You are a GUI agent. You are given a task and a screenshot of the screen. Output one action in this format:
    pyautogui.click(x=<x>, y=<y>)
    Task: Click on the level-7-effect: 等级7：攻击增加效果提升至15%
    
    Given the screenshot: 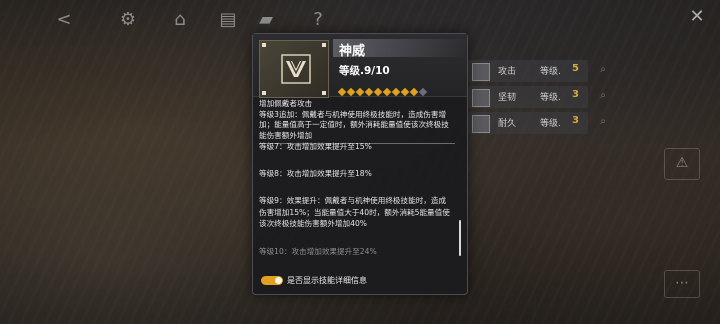 What is the action you would take?
    pyautogui.click(x=315, y=146)
    